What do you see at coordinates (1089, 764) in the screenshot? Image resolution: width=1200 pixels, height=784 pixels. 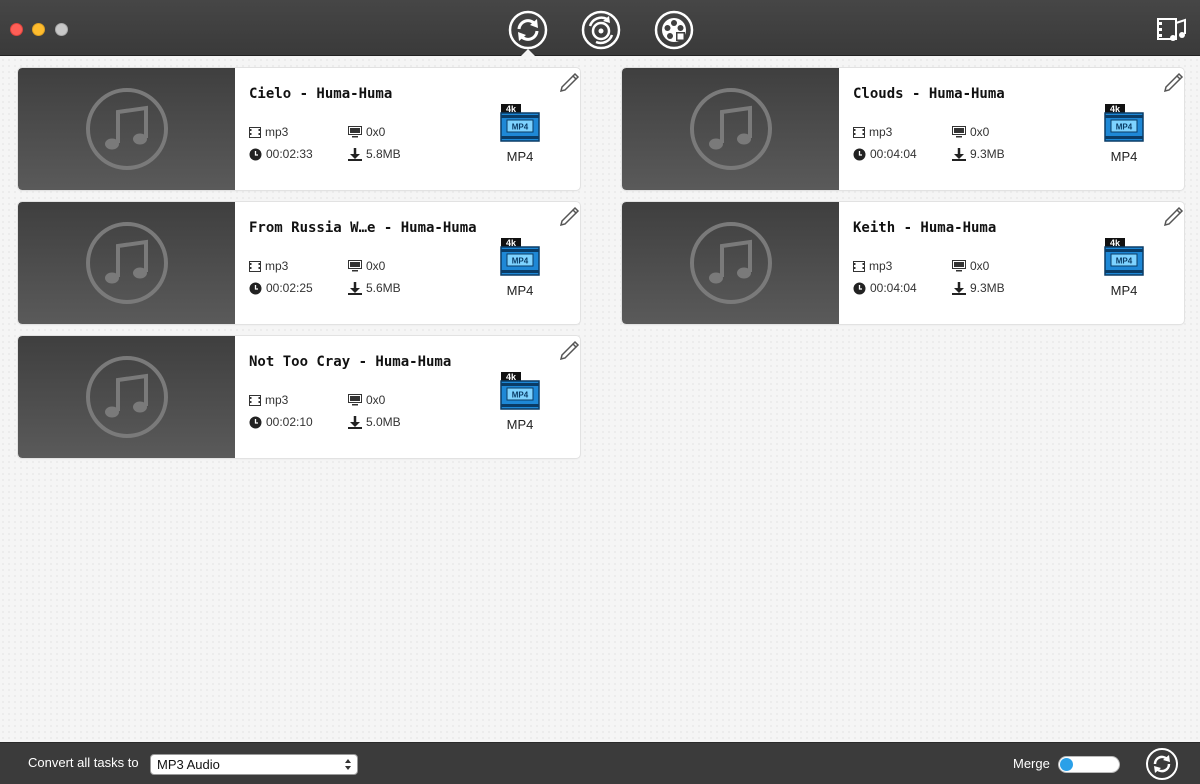 I see `merge-toggle` at bounding box center [1089, 764].